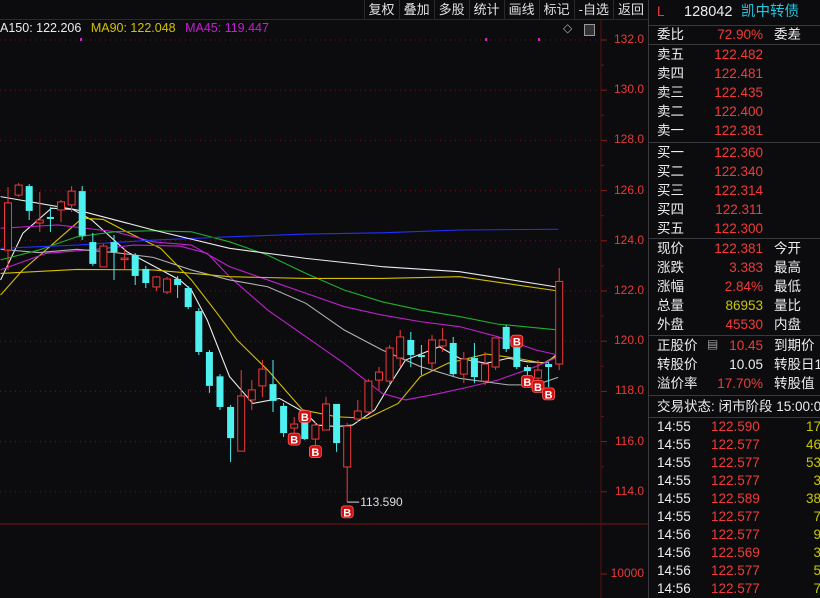  I want to click on trade-volume: 3, so click(816, 552).